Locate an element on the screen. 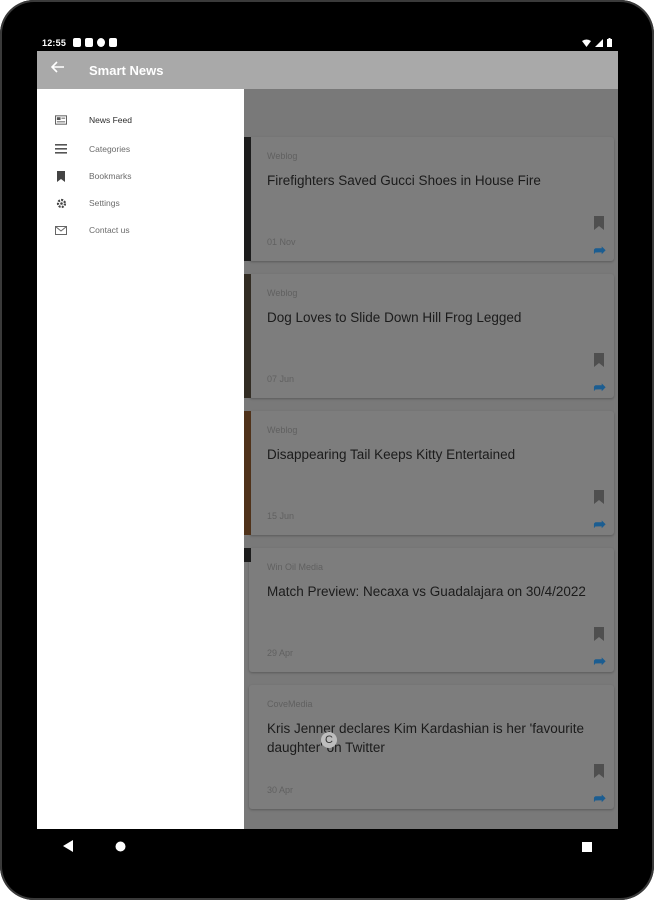  newspaper-icon is located at coordinates (61, 120).